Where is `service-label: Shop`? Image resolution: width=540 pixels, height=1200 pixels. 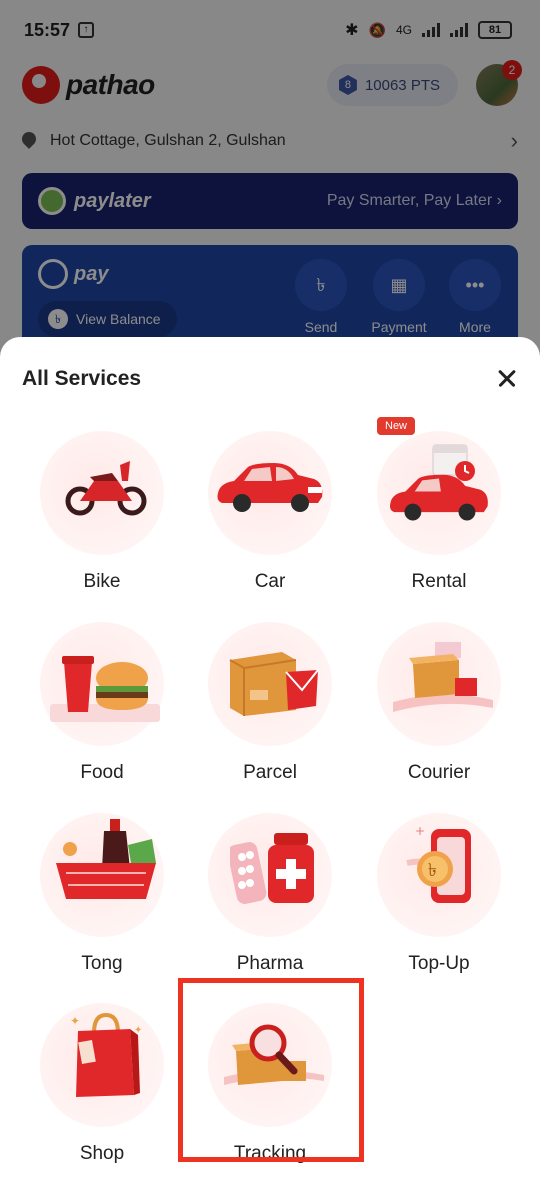
service-label: Shop is located at coordinates (102, 1153).